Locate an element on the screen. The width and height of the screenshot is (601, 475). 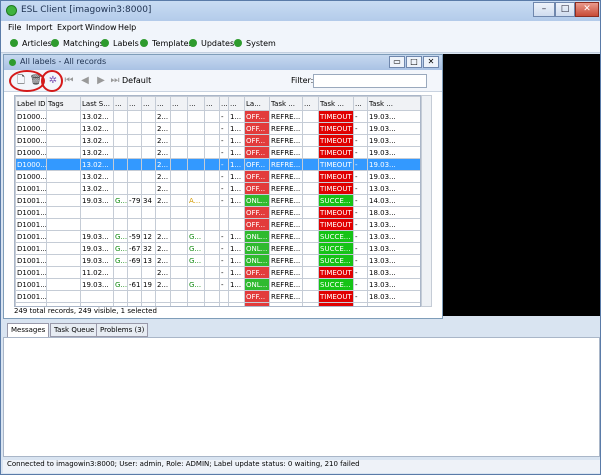
panel-close-button: ✕ is located at coordinates (431, 62).